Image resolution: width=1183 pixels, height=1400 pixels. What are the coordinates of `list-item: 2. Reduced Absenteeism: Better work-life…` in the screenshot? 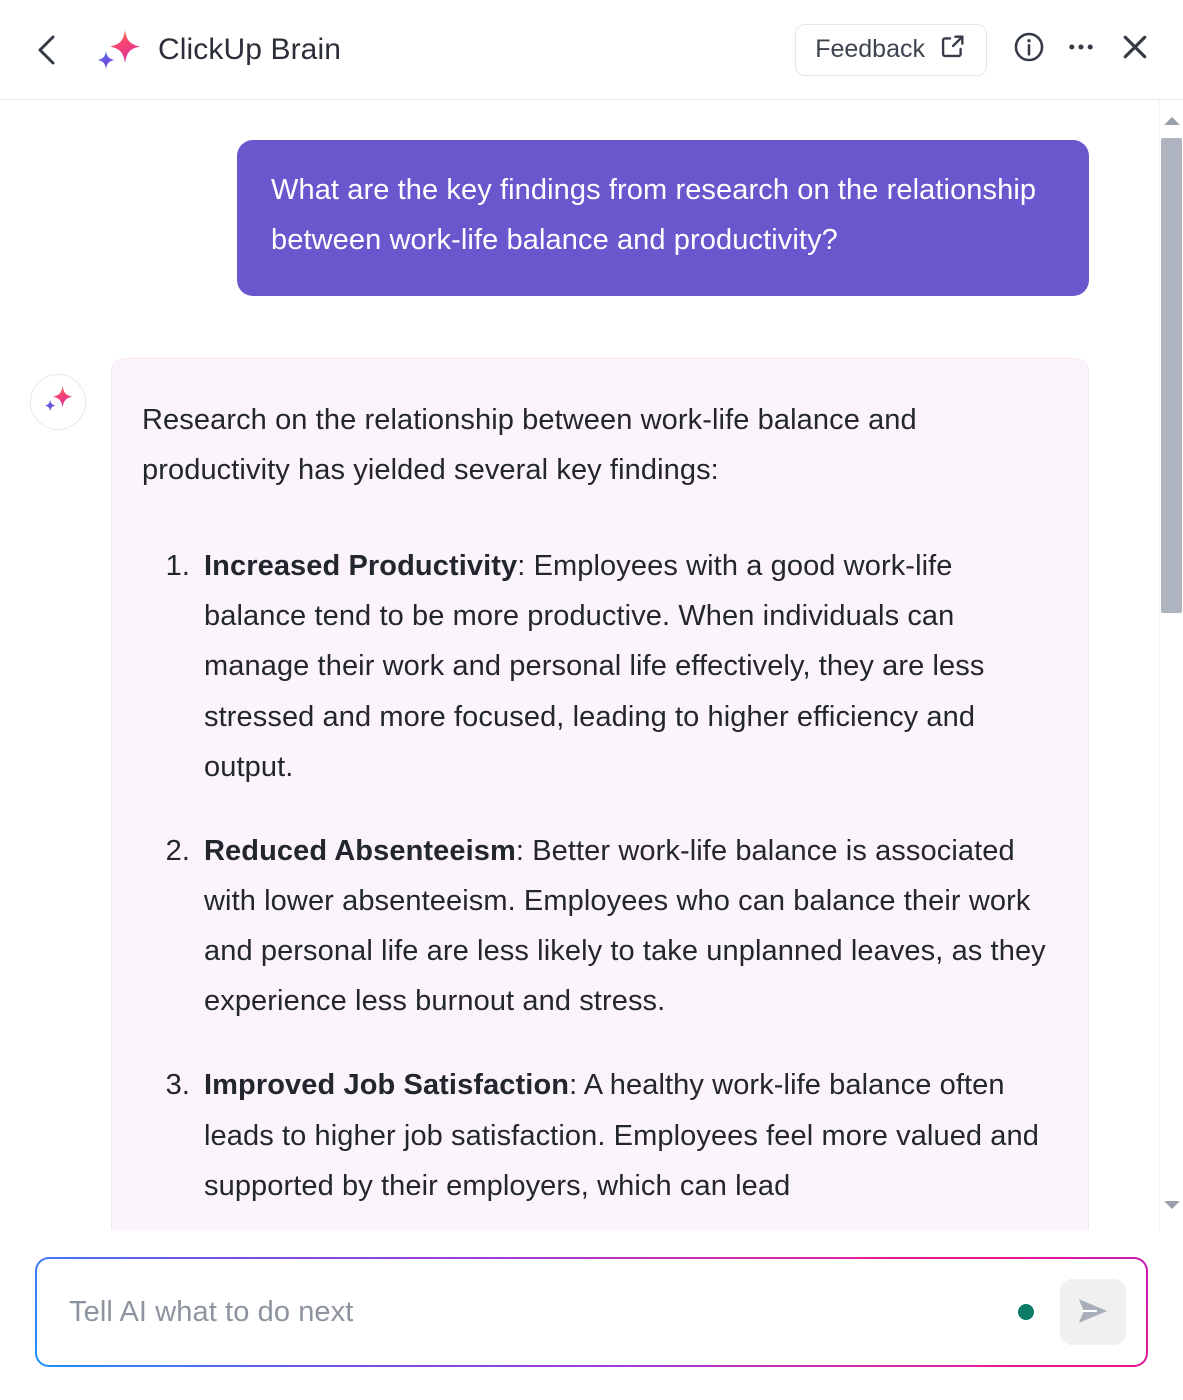 It's located at (598, 926).